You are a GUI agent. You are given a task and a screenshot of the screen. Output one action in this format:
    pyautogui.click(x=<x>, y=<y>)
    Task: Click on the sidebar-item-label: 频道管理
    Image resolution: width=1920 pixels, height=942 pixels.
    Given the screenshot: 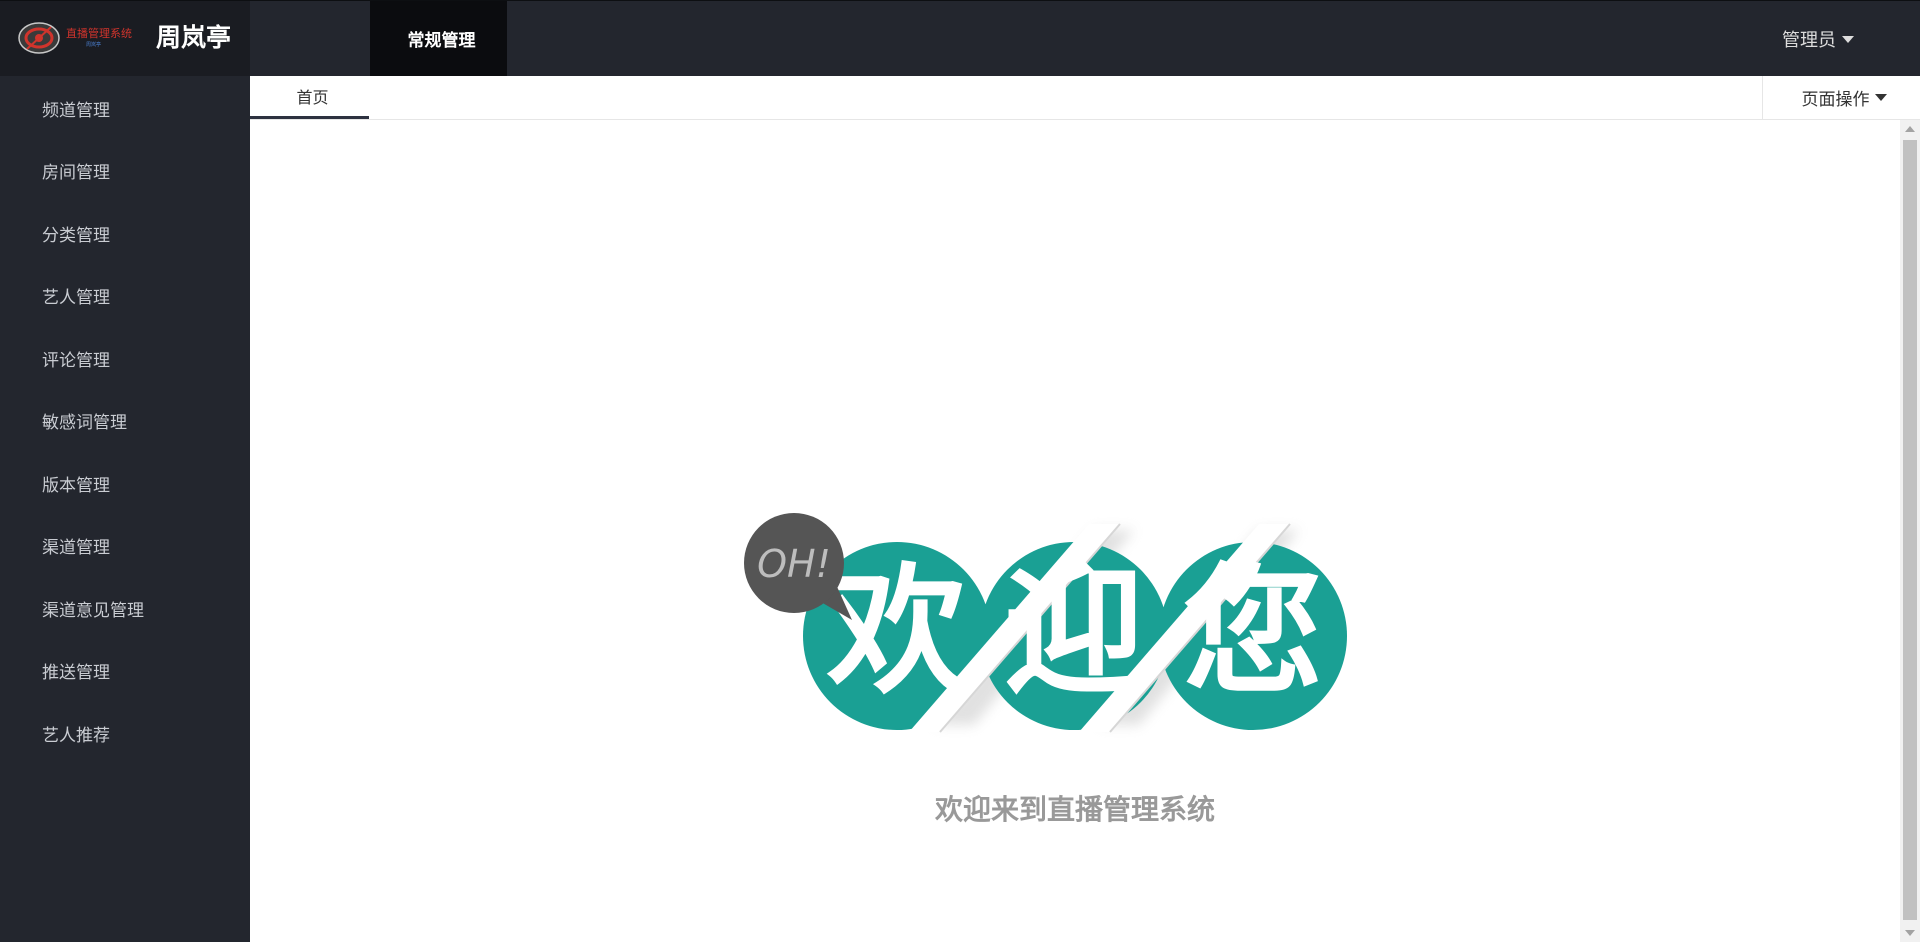 What is the action you would take?
    pyautogui.click(x=76, y=110)
    